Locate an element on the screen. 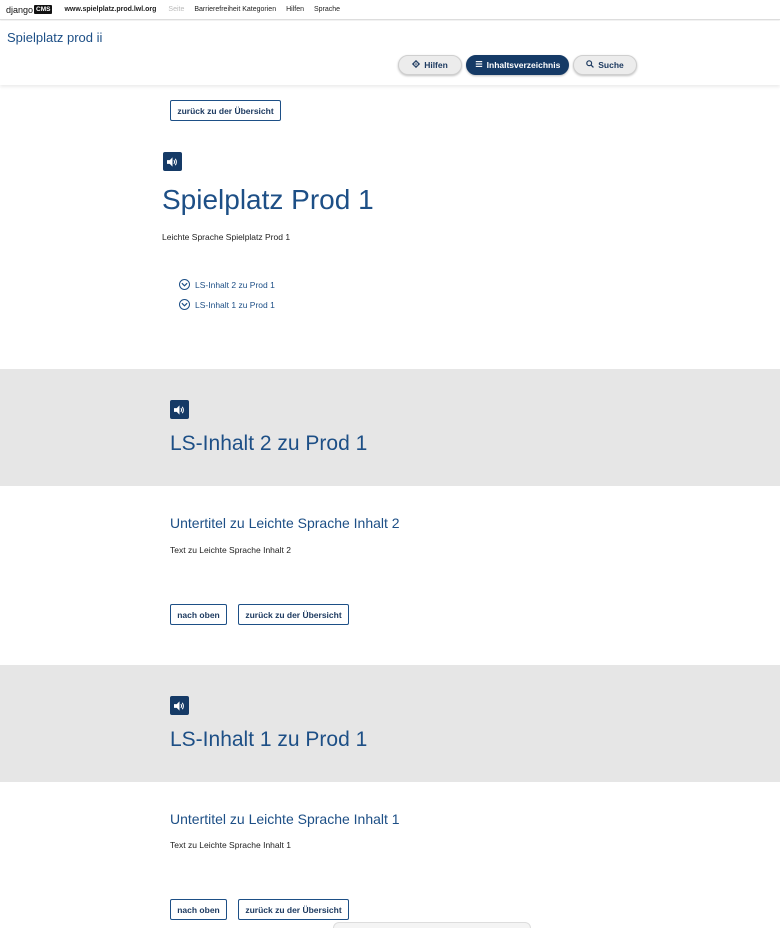 The width and height of the screenshot is (780, 928). toc-link-label: LS-Inhalt 1 zu Prod 1 is located at coordinates (235, 304).